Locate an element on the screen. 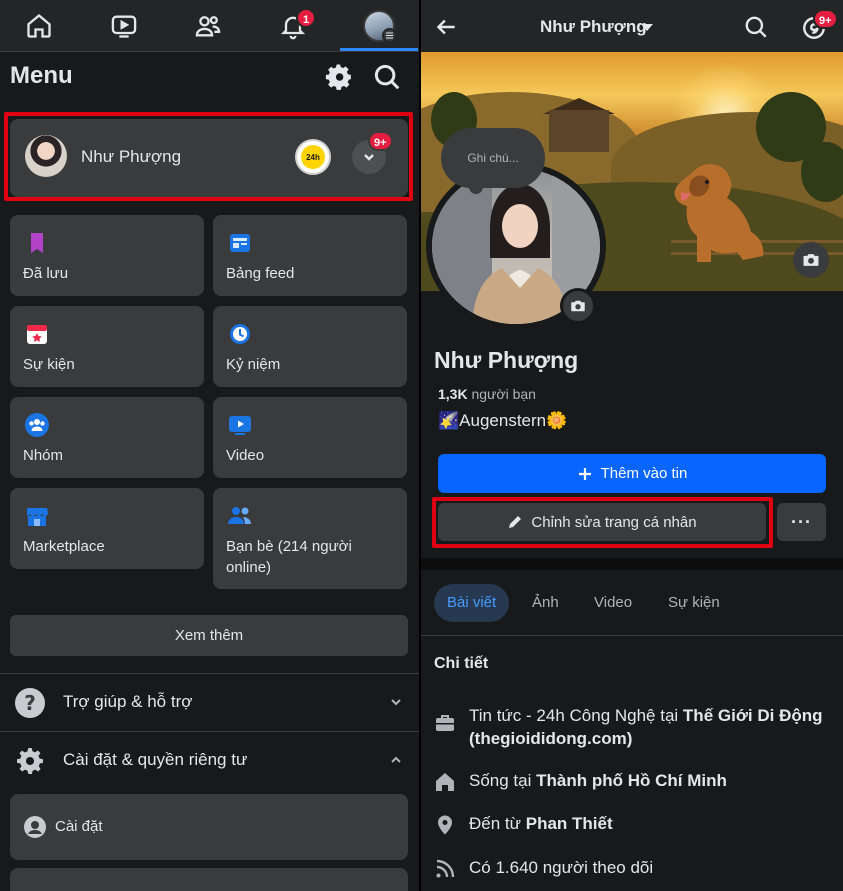  friends-count: 1,3K người bạn is located at coordinates (487, 394).